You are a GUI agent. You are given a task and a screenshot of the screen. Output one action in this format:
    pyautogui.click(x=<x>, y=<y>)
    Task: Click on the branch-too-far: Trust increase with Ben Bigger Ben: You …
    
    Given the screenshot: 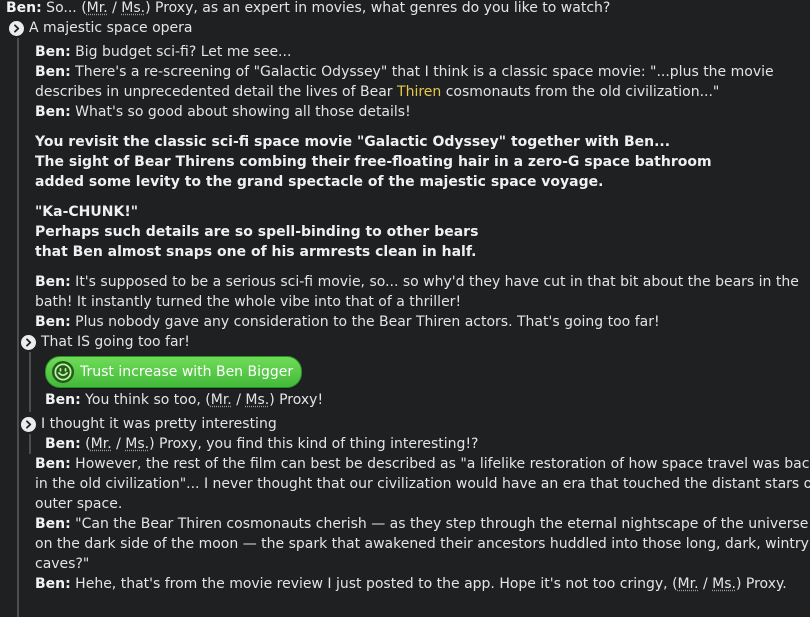 What is the action you would take?
    pyautogui.click(x=419, y=382)
    